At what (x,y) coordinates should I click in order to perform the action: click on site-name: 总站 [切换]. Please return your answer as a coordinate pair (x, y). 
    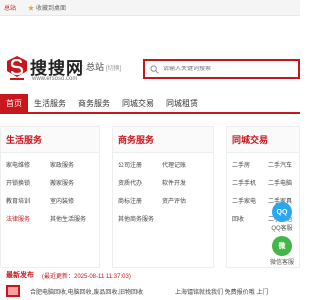
    Looking at the image, I should click on (103, 66).